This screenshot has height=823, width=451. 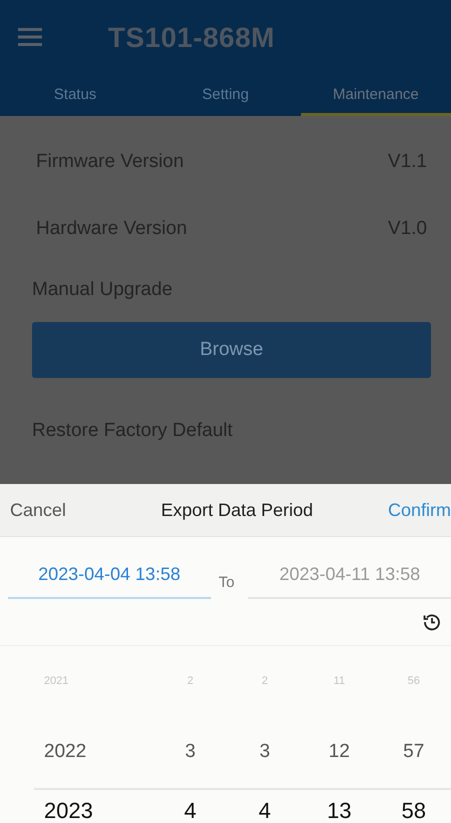 I want to click on picker-value: 2023, so click(x=68, y=810).